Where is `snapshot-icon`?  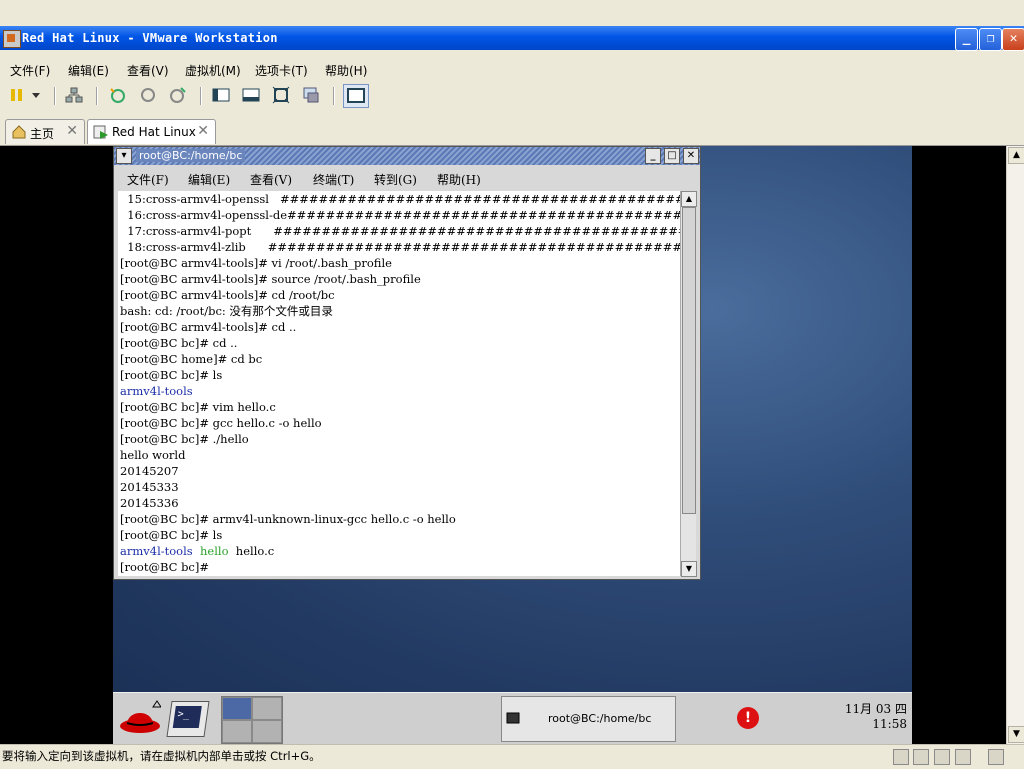 snapshot-icon is located at coordinates (117, 95).